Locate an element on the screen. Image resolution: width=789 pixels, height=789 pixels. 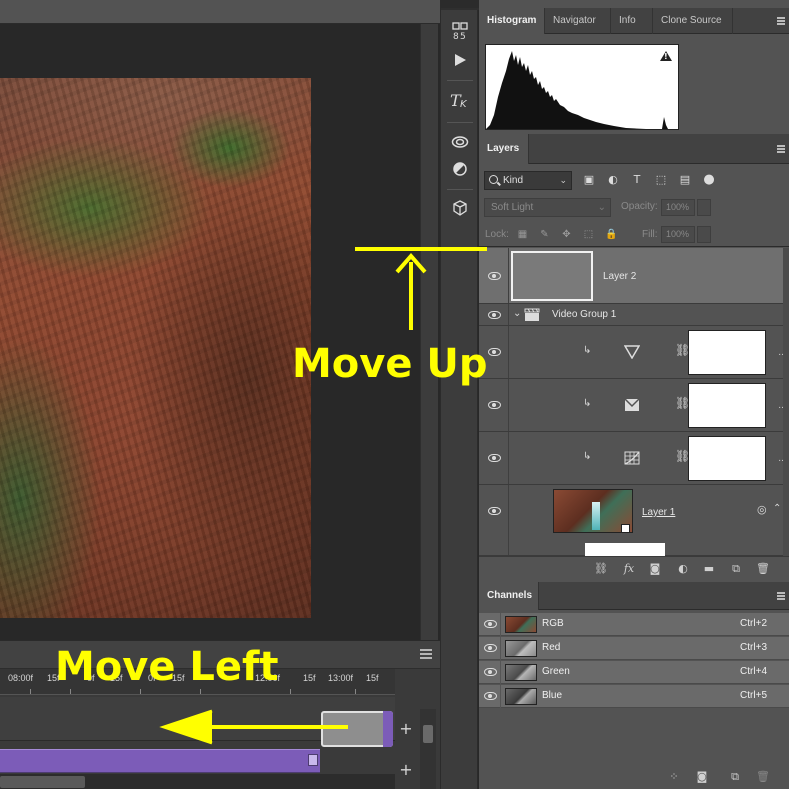
chevron-up-icon: ⌃ is located at coordinates (777, 508).